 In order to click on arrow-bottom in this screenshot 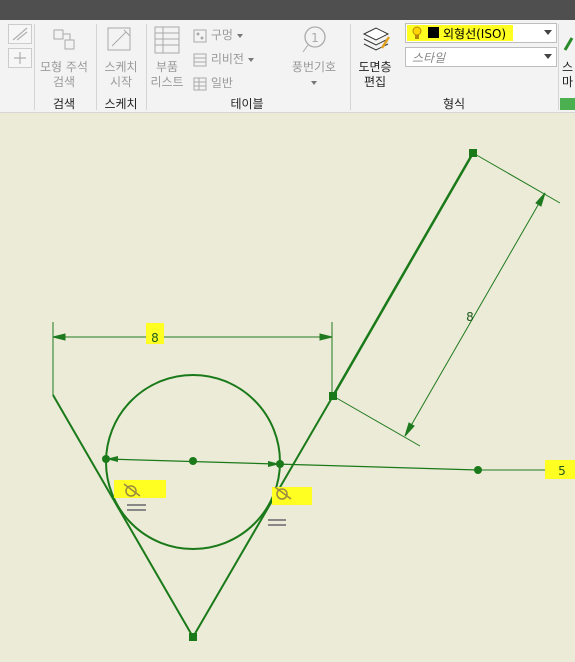, I will do `click(409, 429)`.